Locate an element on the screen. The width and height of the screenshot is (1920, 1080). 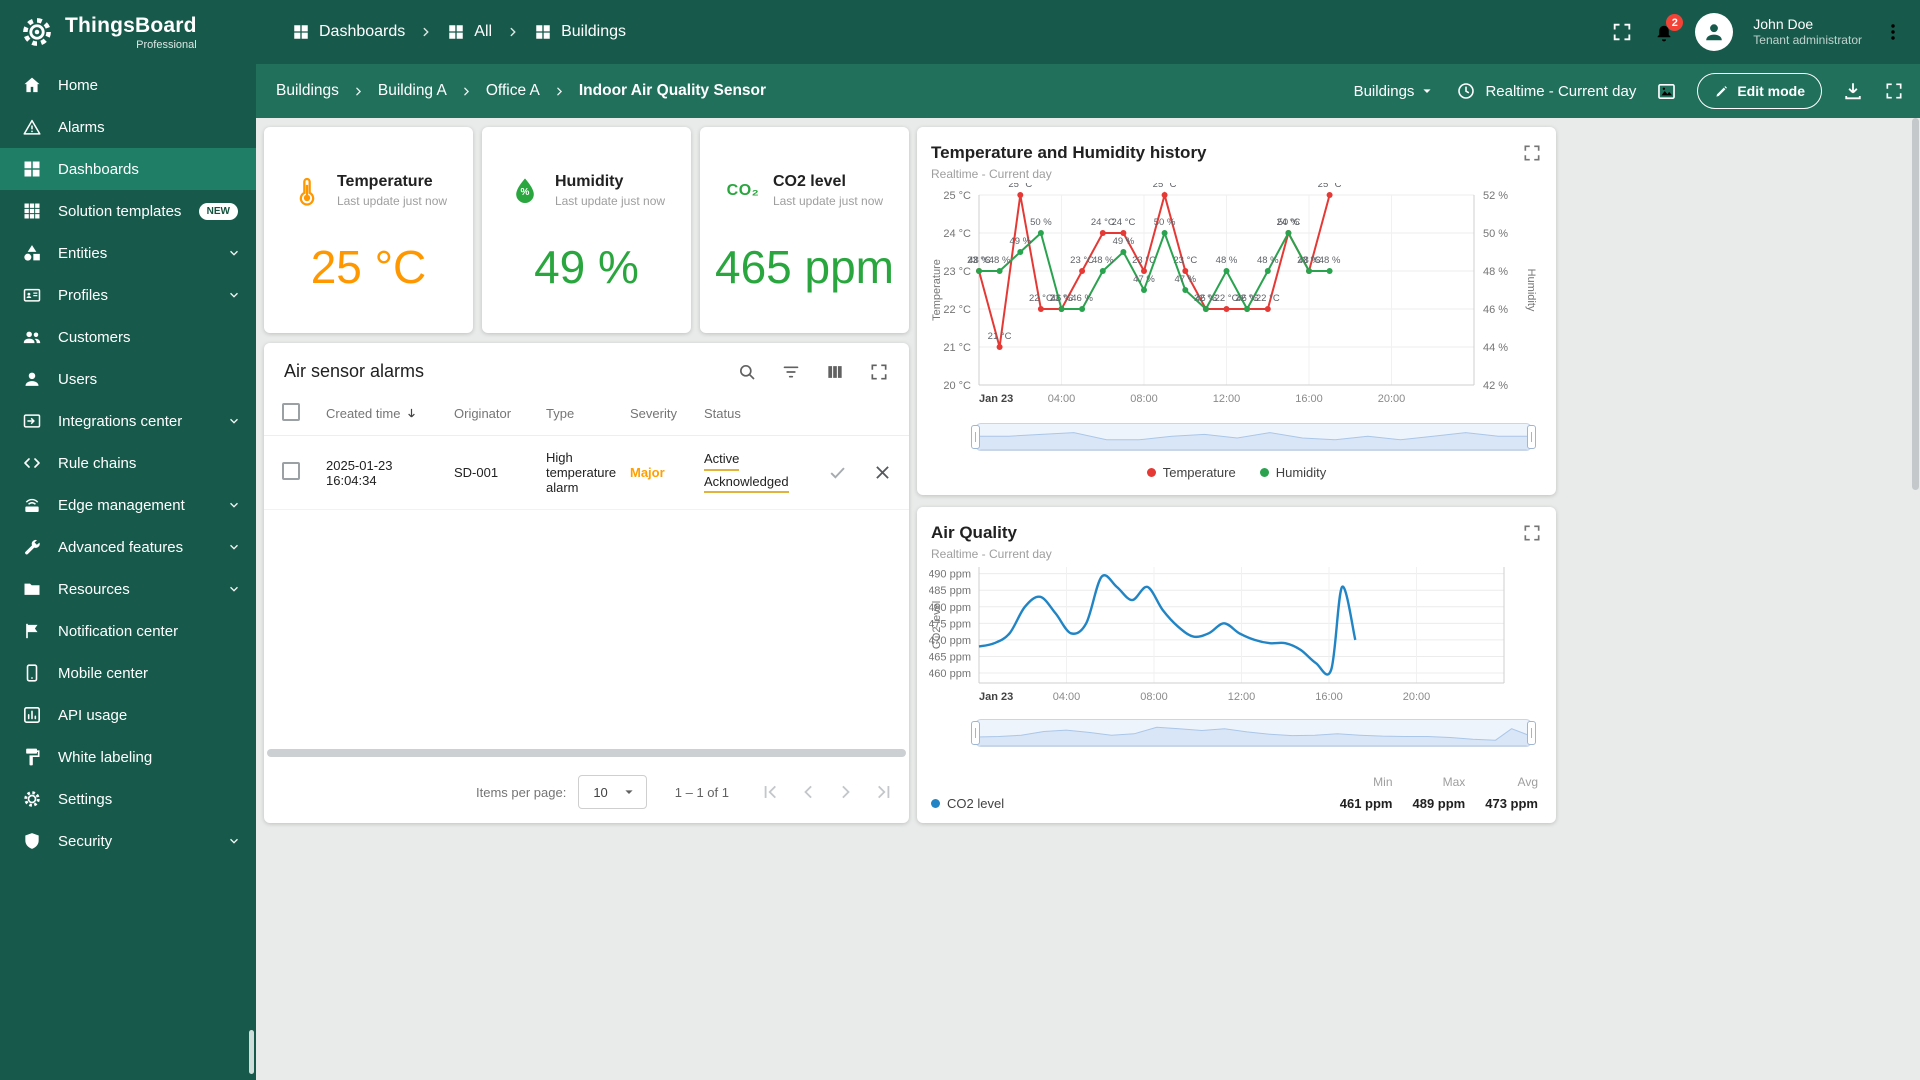
fullscreen-button is located at coordinates (1622, 32).